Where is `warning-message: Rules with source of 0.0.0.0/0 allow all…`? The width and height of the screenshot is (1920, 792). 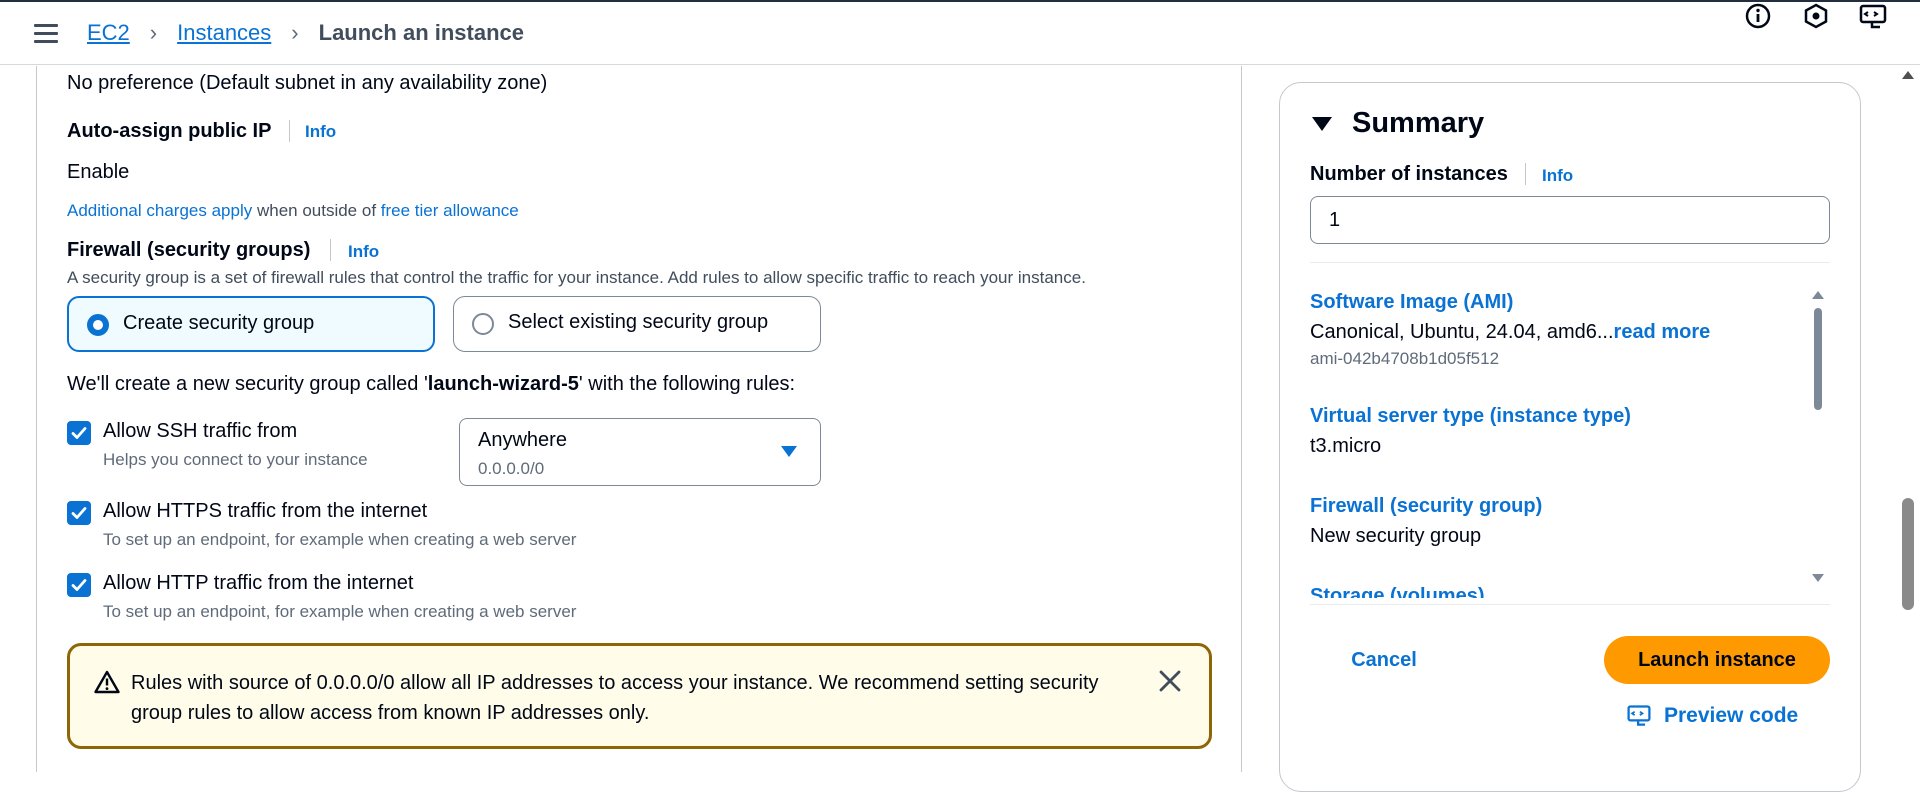
warning-message: Rules with source of 0.0.0.0/0 allow all… is located at coordinates (615, 698).